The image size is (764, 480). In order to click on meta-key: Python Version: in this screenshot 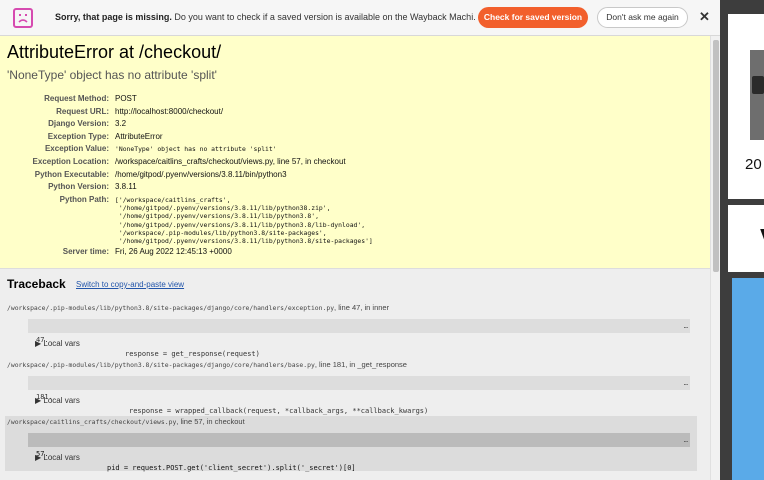, I will do `click(78, 187)`.